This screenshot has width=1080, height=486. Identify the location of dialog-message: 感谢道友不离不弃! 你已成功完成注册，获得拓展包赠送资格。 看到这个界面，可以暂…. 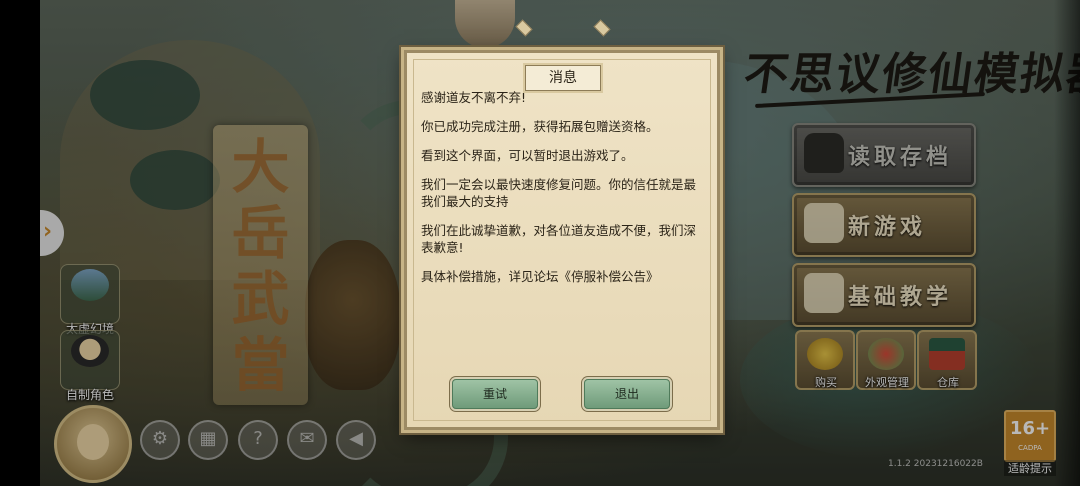
(561, 193).